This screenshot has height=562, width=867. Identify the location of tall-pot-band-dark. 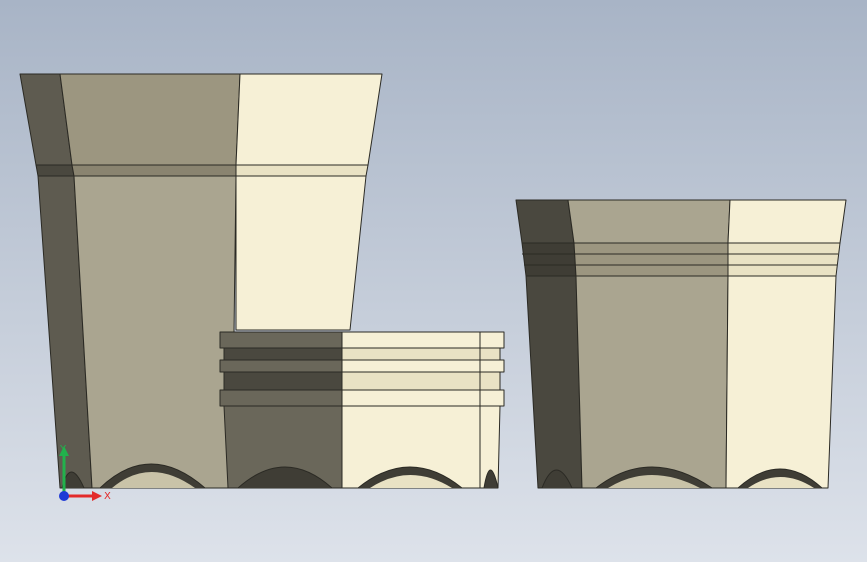
(55, 170).